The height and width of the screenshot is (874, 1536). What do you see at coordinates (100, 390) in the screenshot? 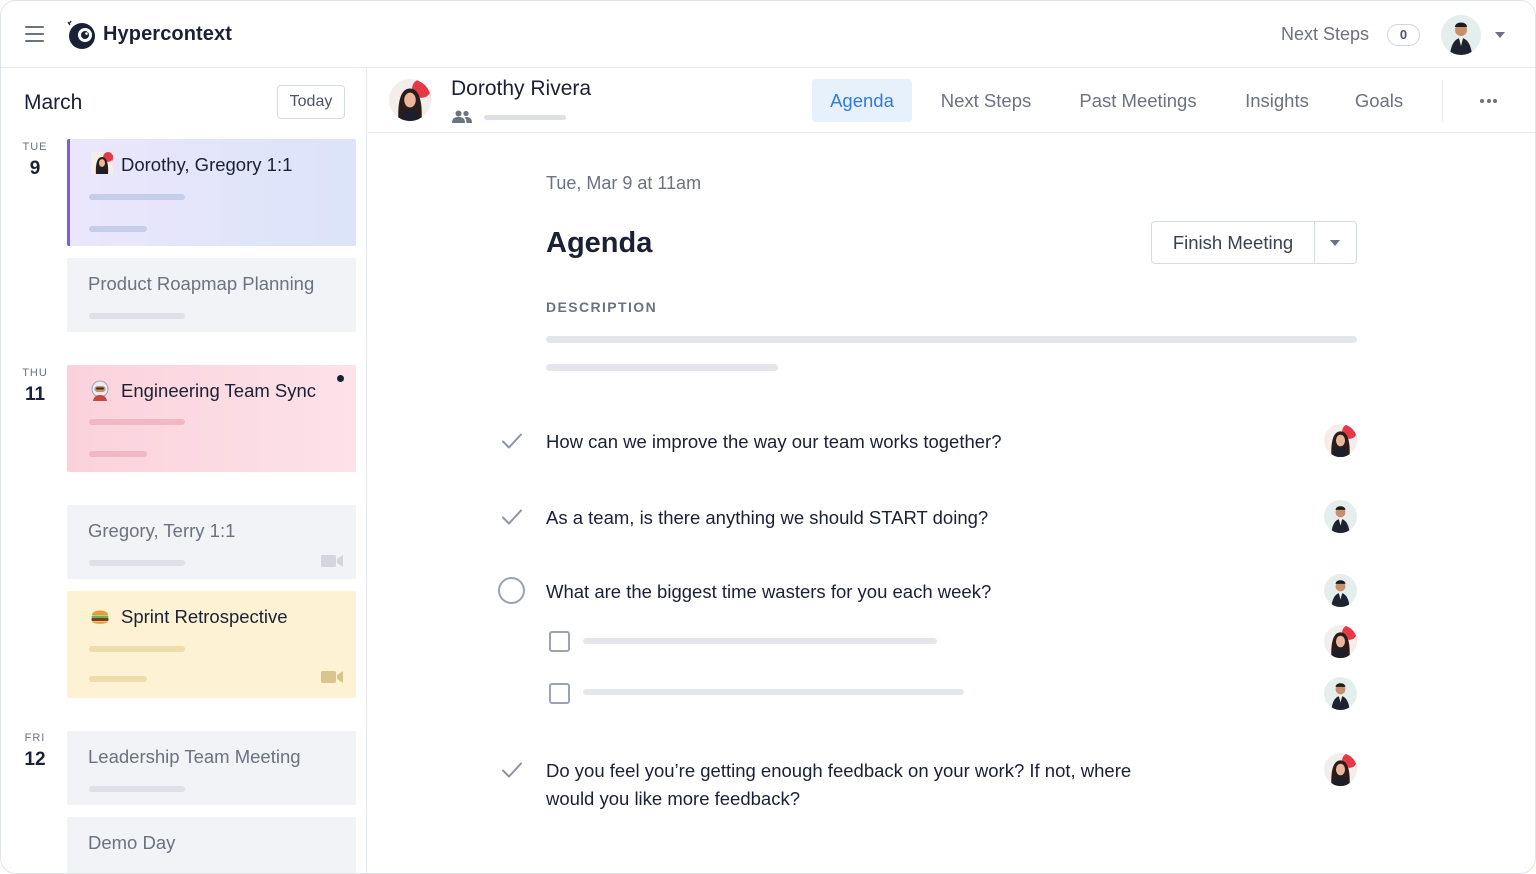
I see `astronaut-emoji-icon` at bounding box center [100, 390].